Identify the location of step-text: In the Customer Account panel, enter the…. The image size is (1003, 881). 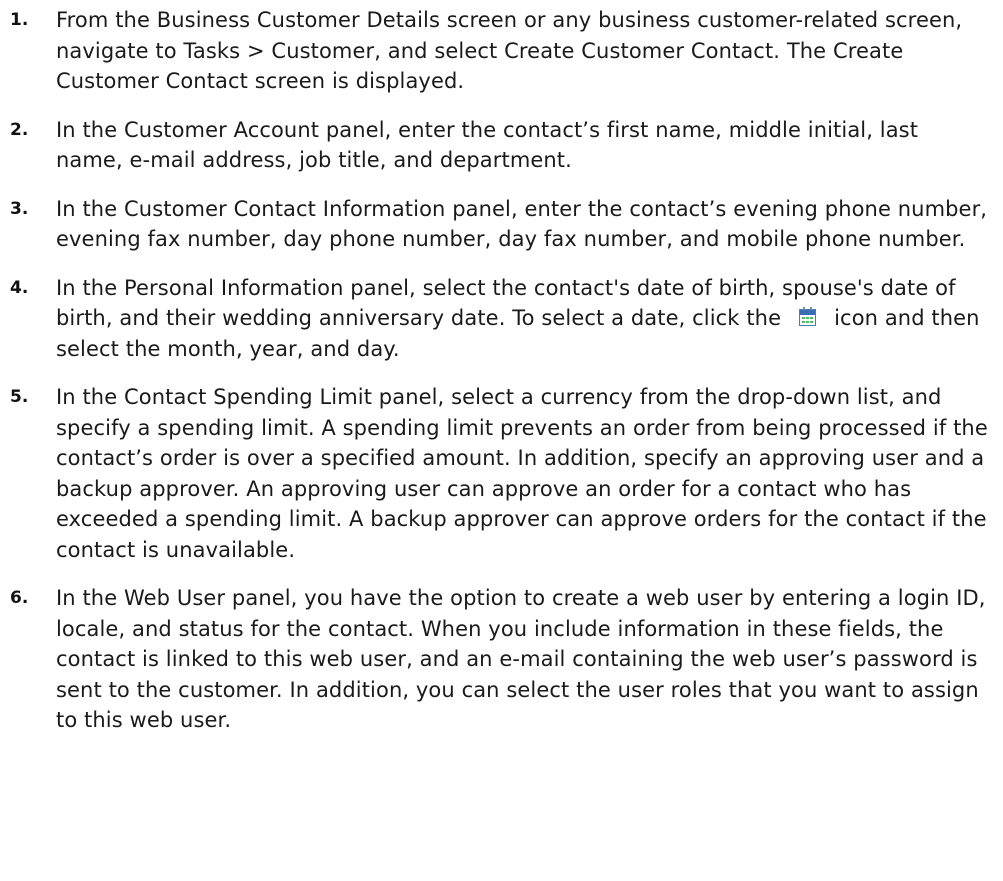
(487, 145).